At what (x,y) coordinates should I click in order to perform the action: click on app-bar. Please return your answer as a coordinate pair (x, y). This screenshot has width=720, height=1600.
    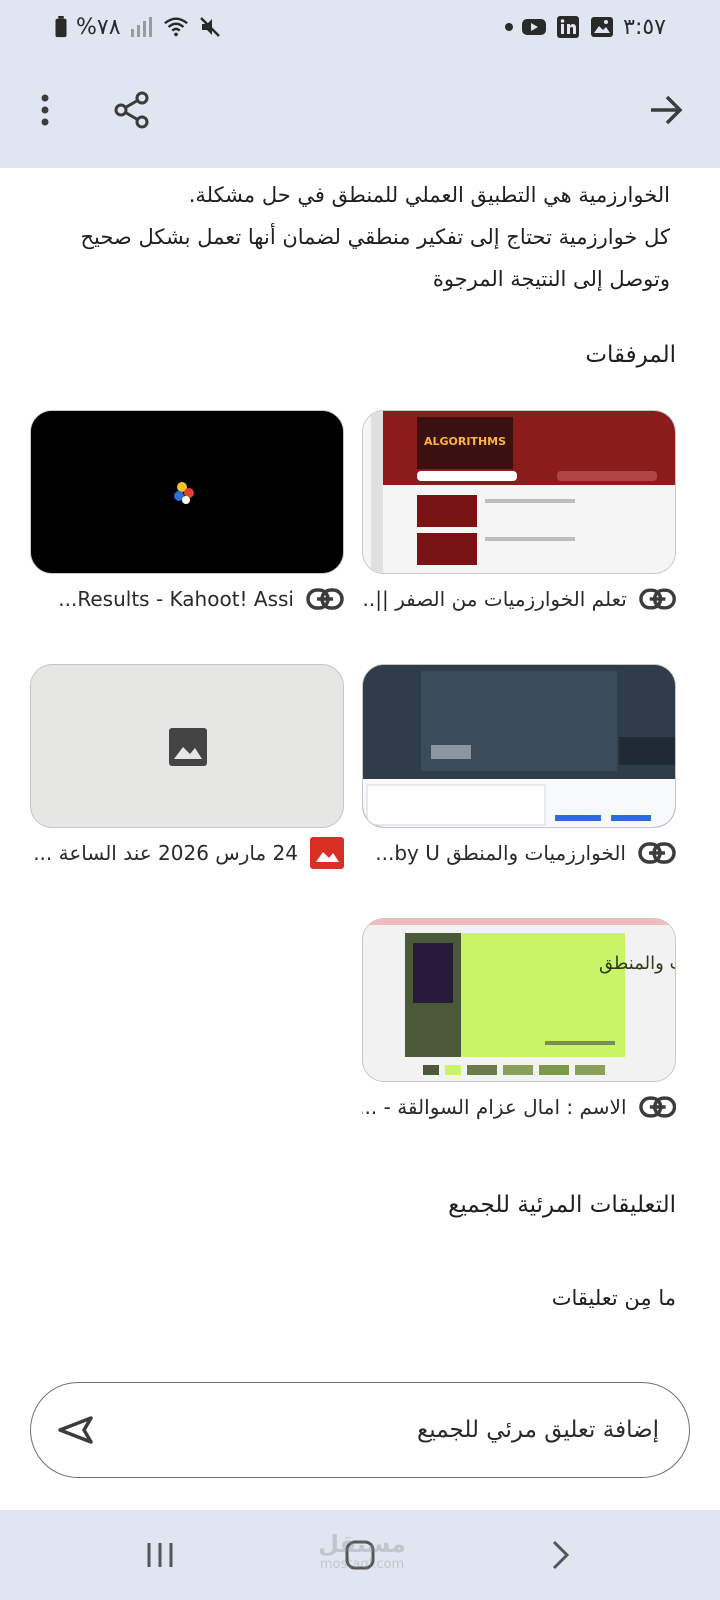
    Looking at the image, I should click on (360, 111).